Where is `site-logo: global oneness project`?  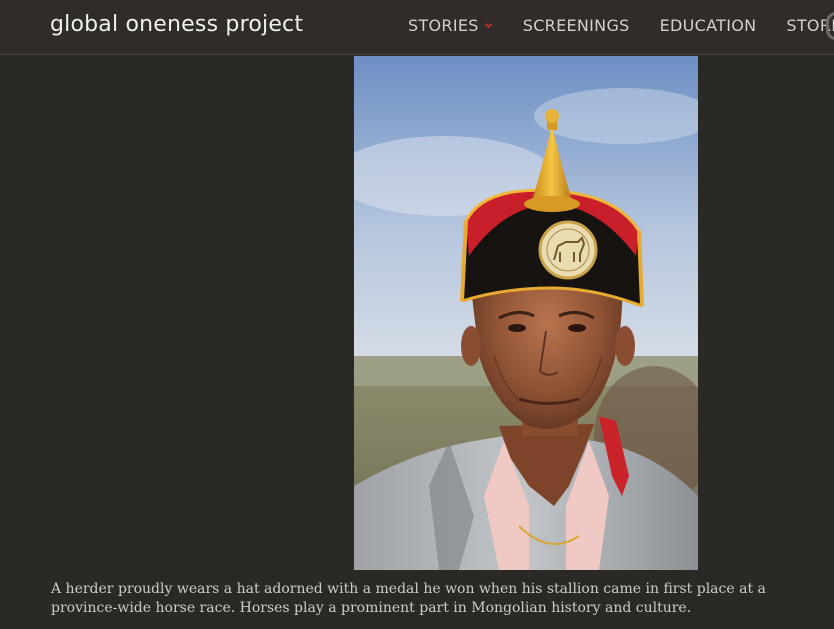 site-logo: global oneness project is located at coordinates (176, 24).